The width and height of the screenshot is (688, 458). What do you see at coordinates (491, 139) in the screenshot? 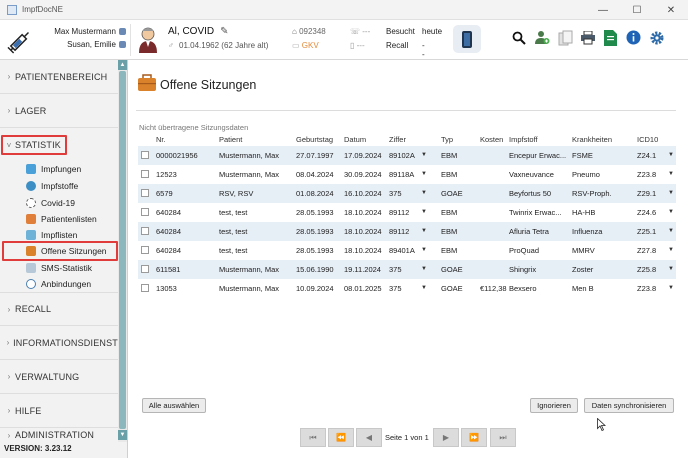
I see `col-kosten: Kosten` at bounding box center [491, 139].